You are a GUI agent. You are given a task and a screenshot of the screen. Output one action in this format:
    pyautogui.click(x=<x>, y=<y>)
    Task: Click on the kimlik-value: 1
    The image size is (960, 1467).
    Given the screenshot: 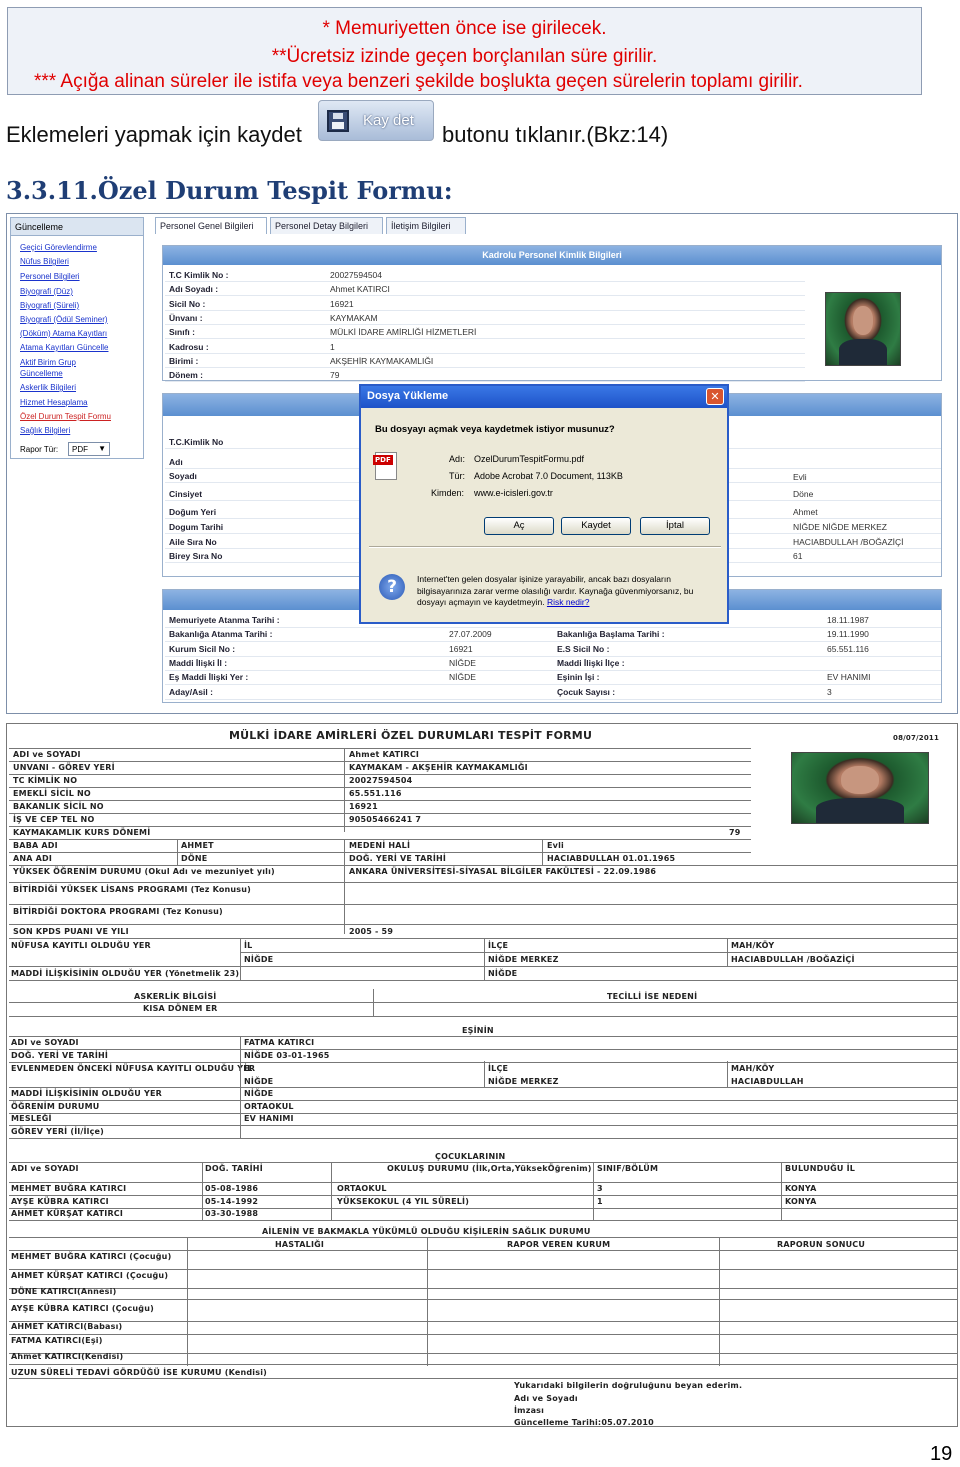 What is the action you would take?
    pyautogui.click(x=332, y=346)
    